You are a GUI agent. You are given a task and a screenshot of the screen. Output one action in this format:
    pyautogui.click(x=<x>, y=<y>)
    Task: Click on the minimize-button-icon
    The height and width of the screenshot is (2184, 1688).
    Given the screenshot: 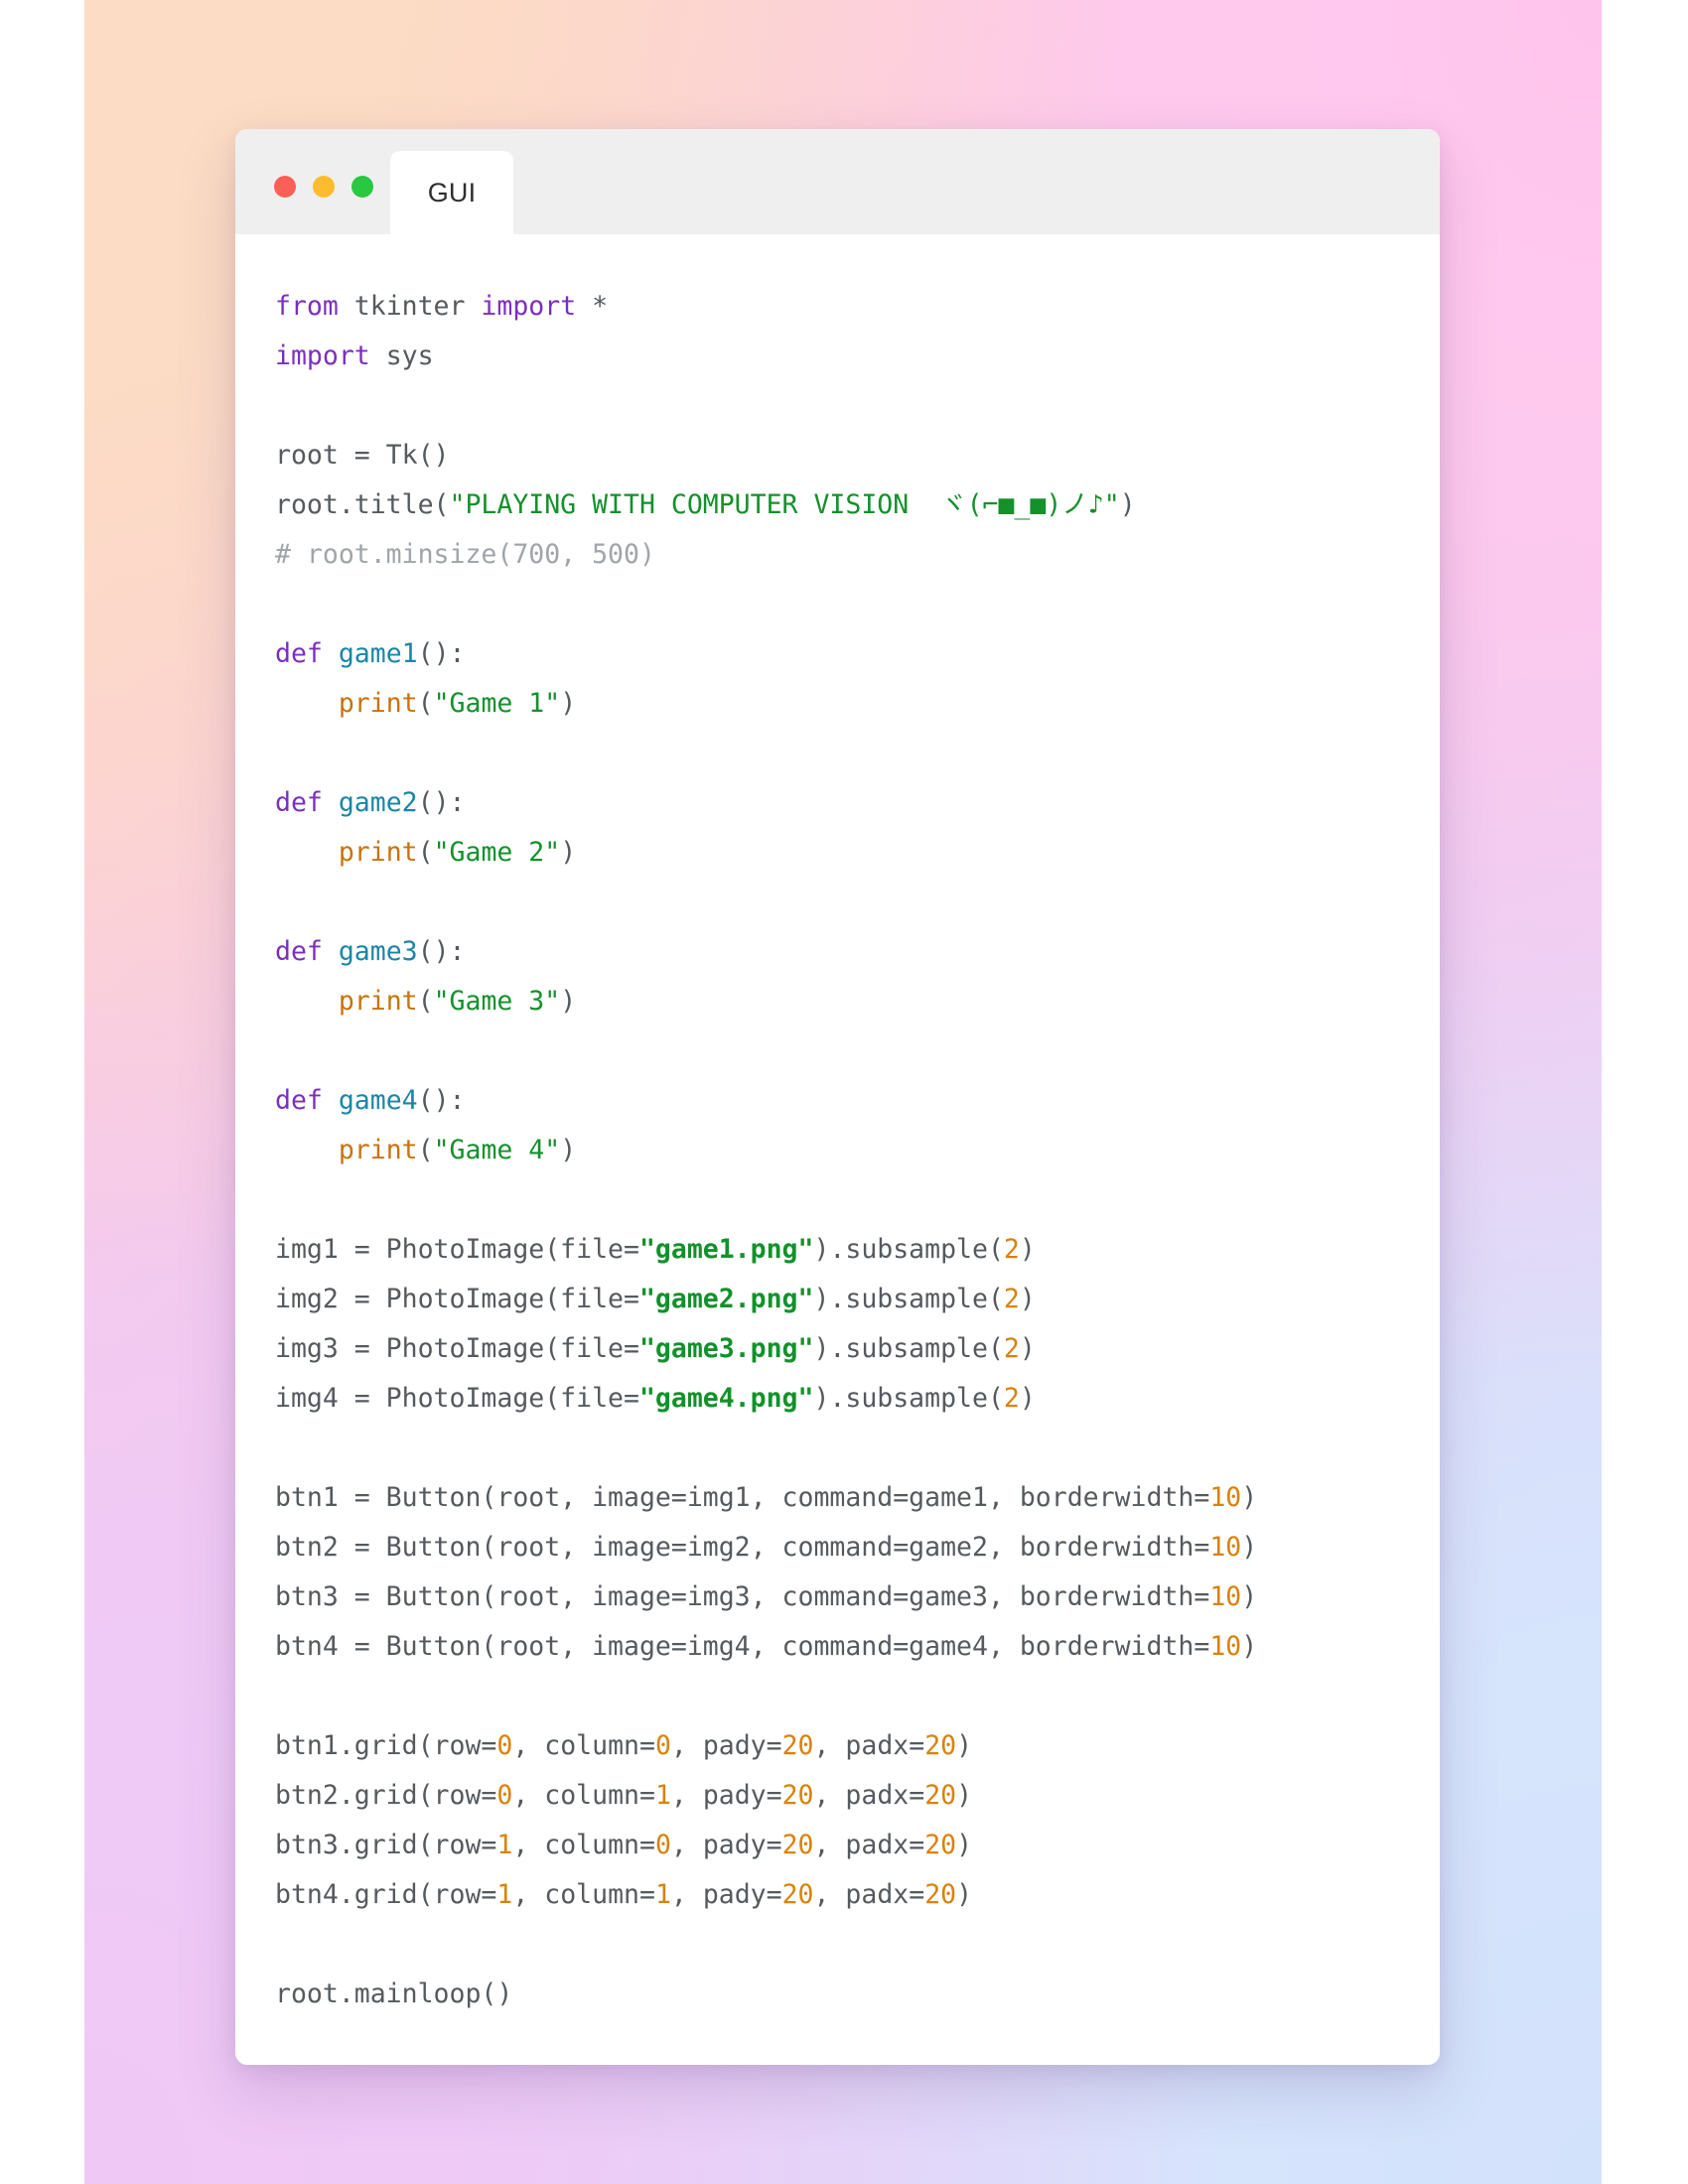 What is the action you would take?
    pyautogui.click(x=324, y=187)
    